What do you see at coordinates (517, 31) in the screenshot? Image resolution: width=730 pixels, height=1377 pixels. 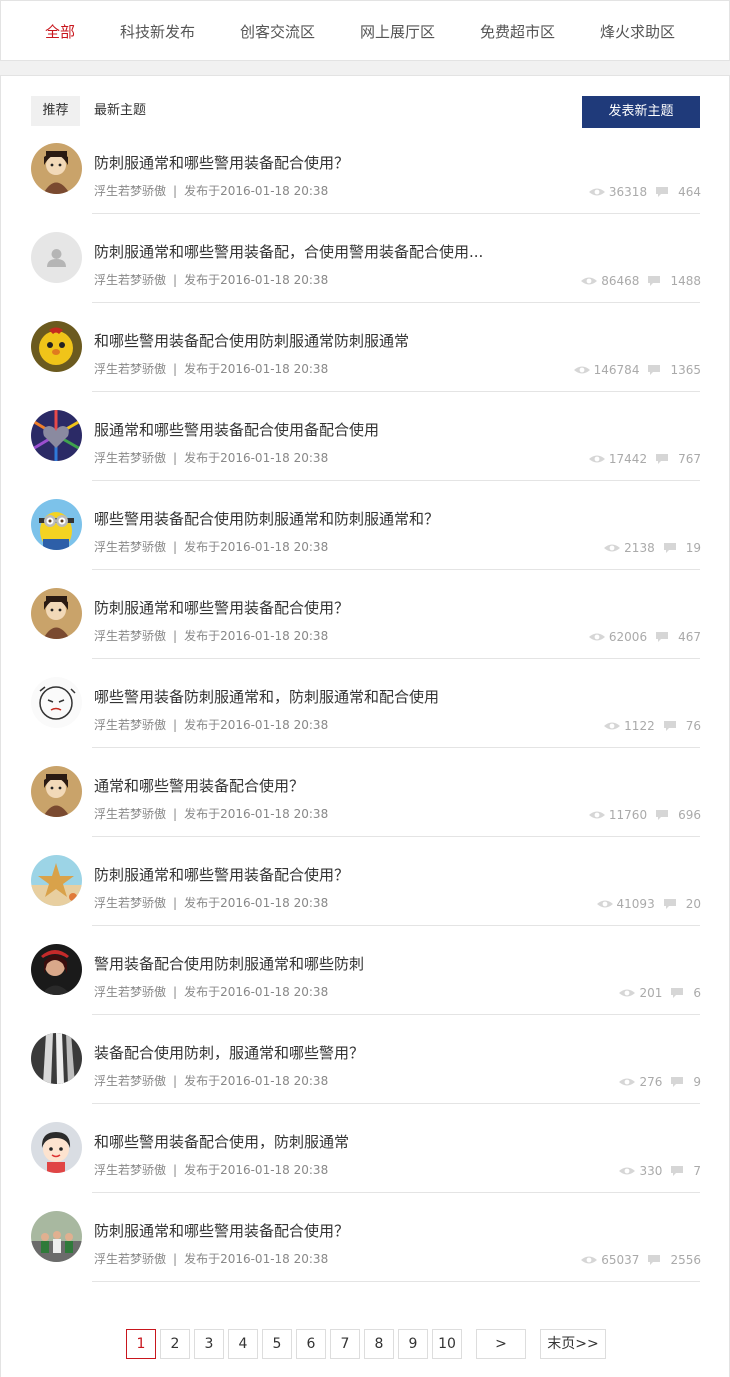 I see `nav-item-free-market: 免费超市区` at bounding box center [517, 31].